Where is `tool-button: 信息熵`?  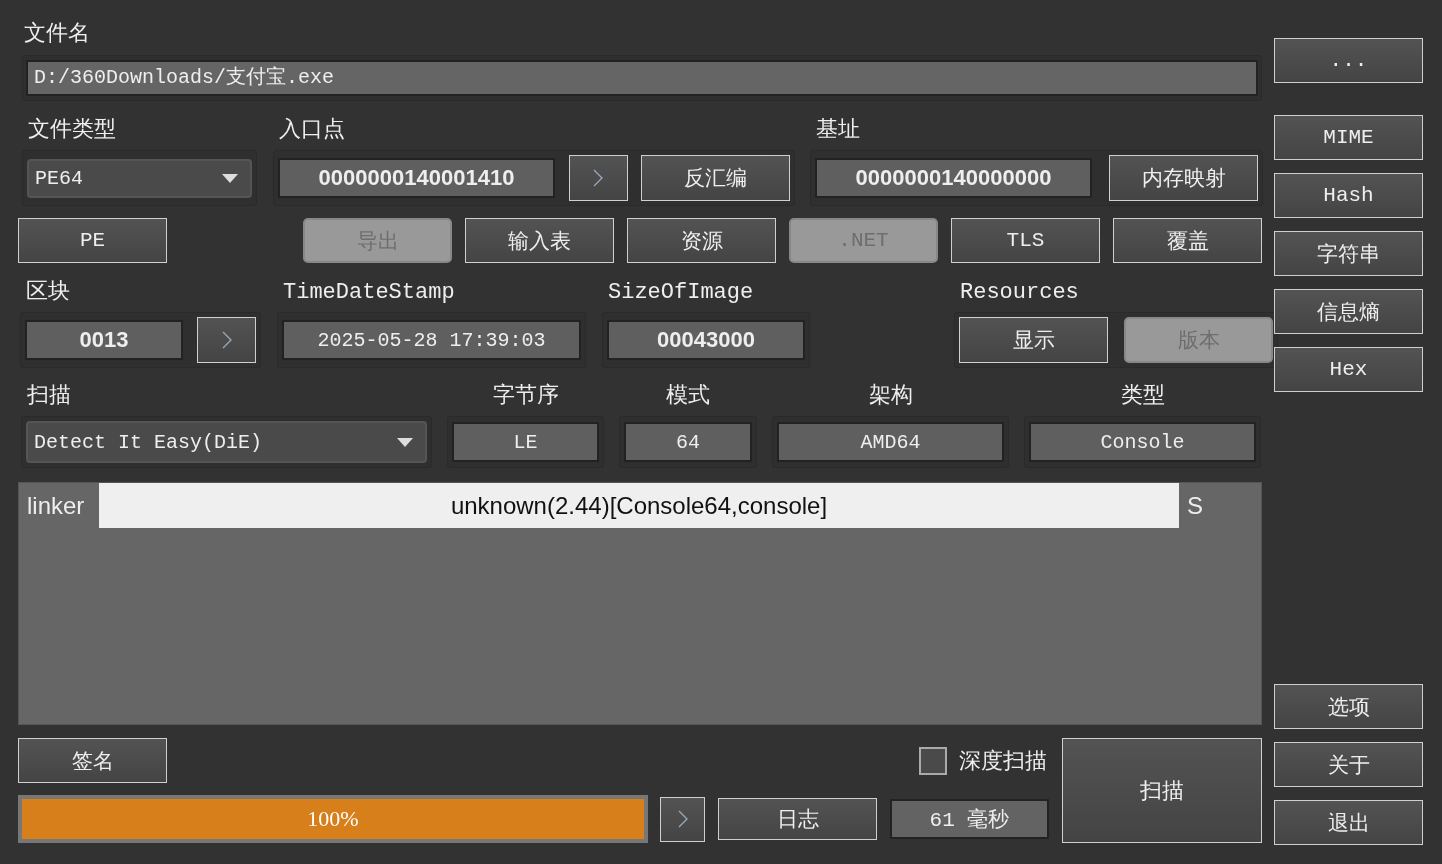
tool-button: 信息熵 is located at coordinates (1348, 311).